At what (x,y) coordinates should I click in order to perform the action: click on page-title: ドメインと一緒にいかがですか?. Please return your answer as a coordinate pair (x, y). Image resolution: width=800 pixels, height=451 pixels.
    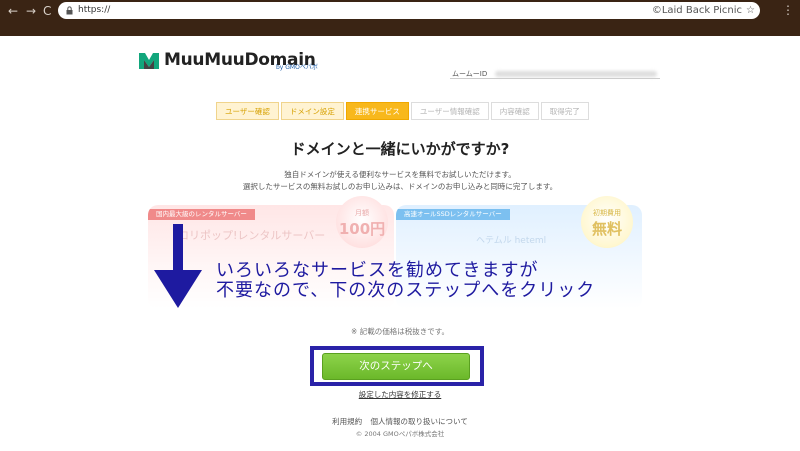
    Looking at the image, I should click on (400, 149).